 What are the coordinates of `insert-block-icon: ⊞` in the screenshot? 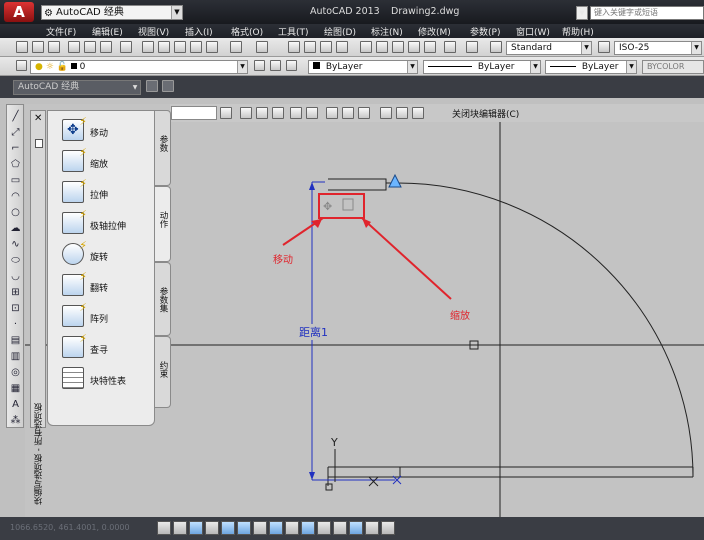 It's located at (15, 292).